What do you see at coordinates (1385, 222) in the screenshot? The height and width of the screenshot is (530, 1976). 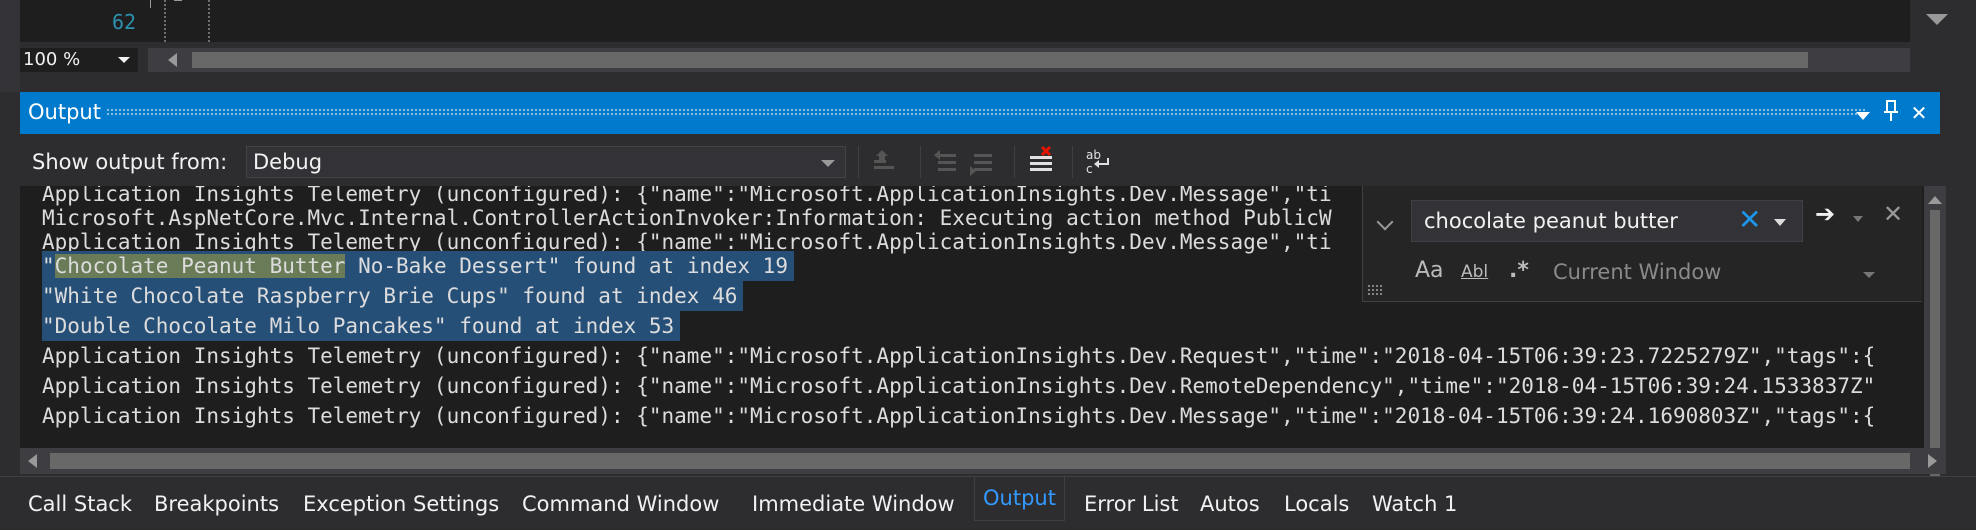 I see `expand-replace-icon` at bounding box center [1385, 222].